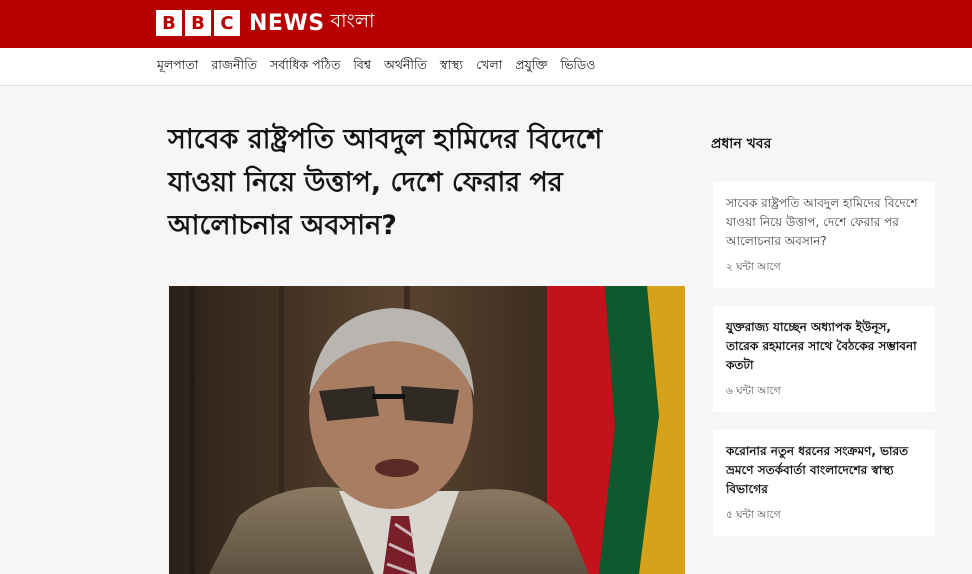 The height and width of the screenshot is (574, 972). Describe the element at coordinates (352, 21) in the screenshot. I see `logo-language-text: বাংলা` at that location.